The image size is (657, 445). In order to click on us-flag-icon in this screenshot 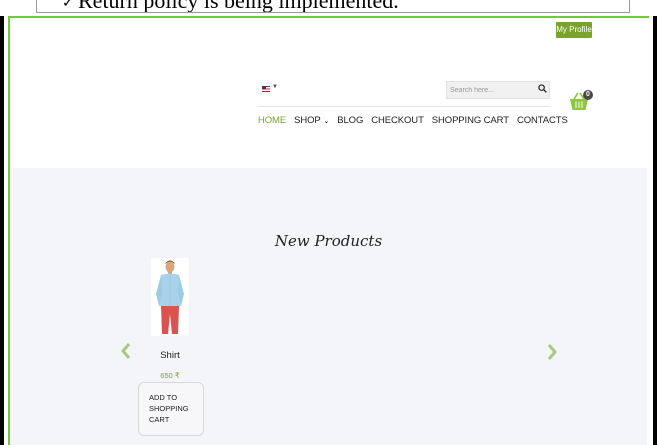, I will do `click(266, 89)`.